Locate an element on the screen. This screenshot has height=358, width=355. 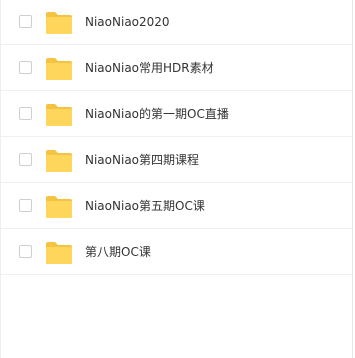
file-row: NiaoNiao常用HDR素材 is located at coordinates (176, 68).